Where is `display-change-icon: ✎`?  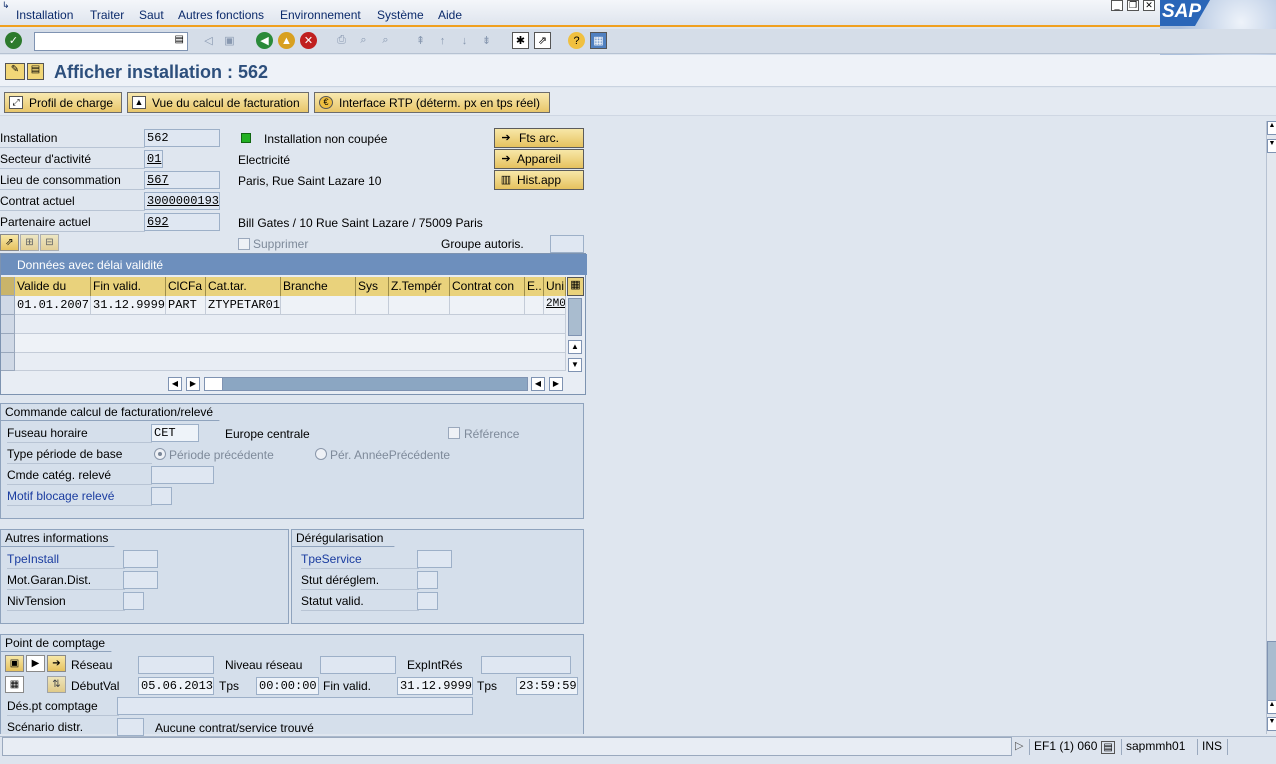 display-change-icon: ✎ is located at coordinates (15, 71).